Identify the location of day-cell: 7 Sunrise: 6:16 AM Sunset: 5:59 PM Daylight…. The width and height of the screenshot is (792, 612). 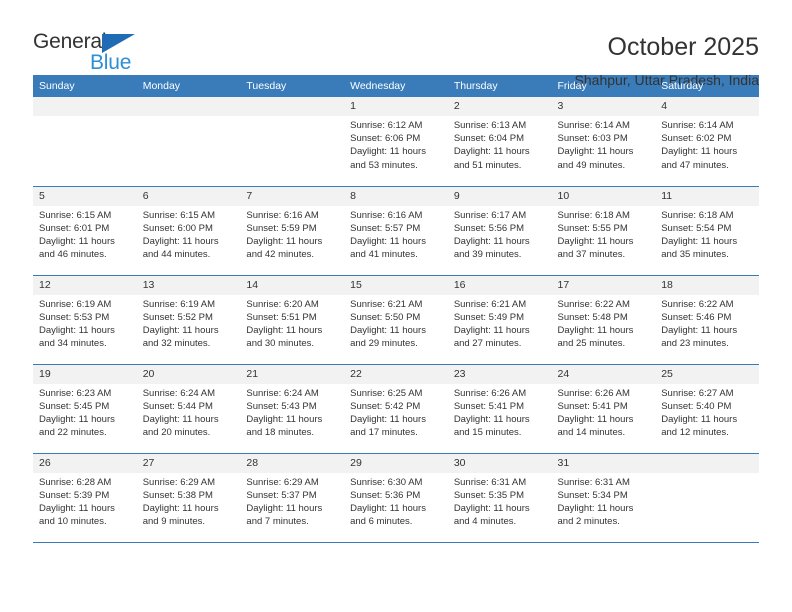
(292, 231).